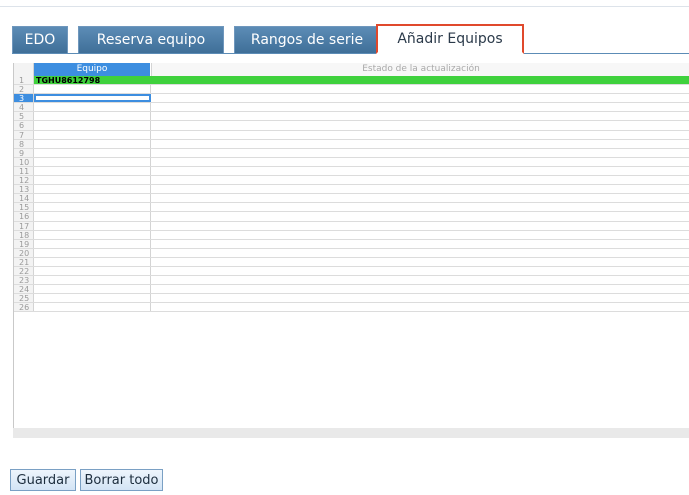 The height and width of the screenshot is (495, 689). What do you see at coordinates (43, 480) in the screenshot?
I see `save-button: Guardar` at bounding box center [43, 480].